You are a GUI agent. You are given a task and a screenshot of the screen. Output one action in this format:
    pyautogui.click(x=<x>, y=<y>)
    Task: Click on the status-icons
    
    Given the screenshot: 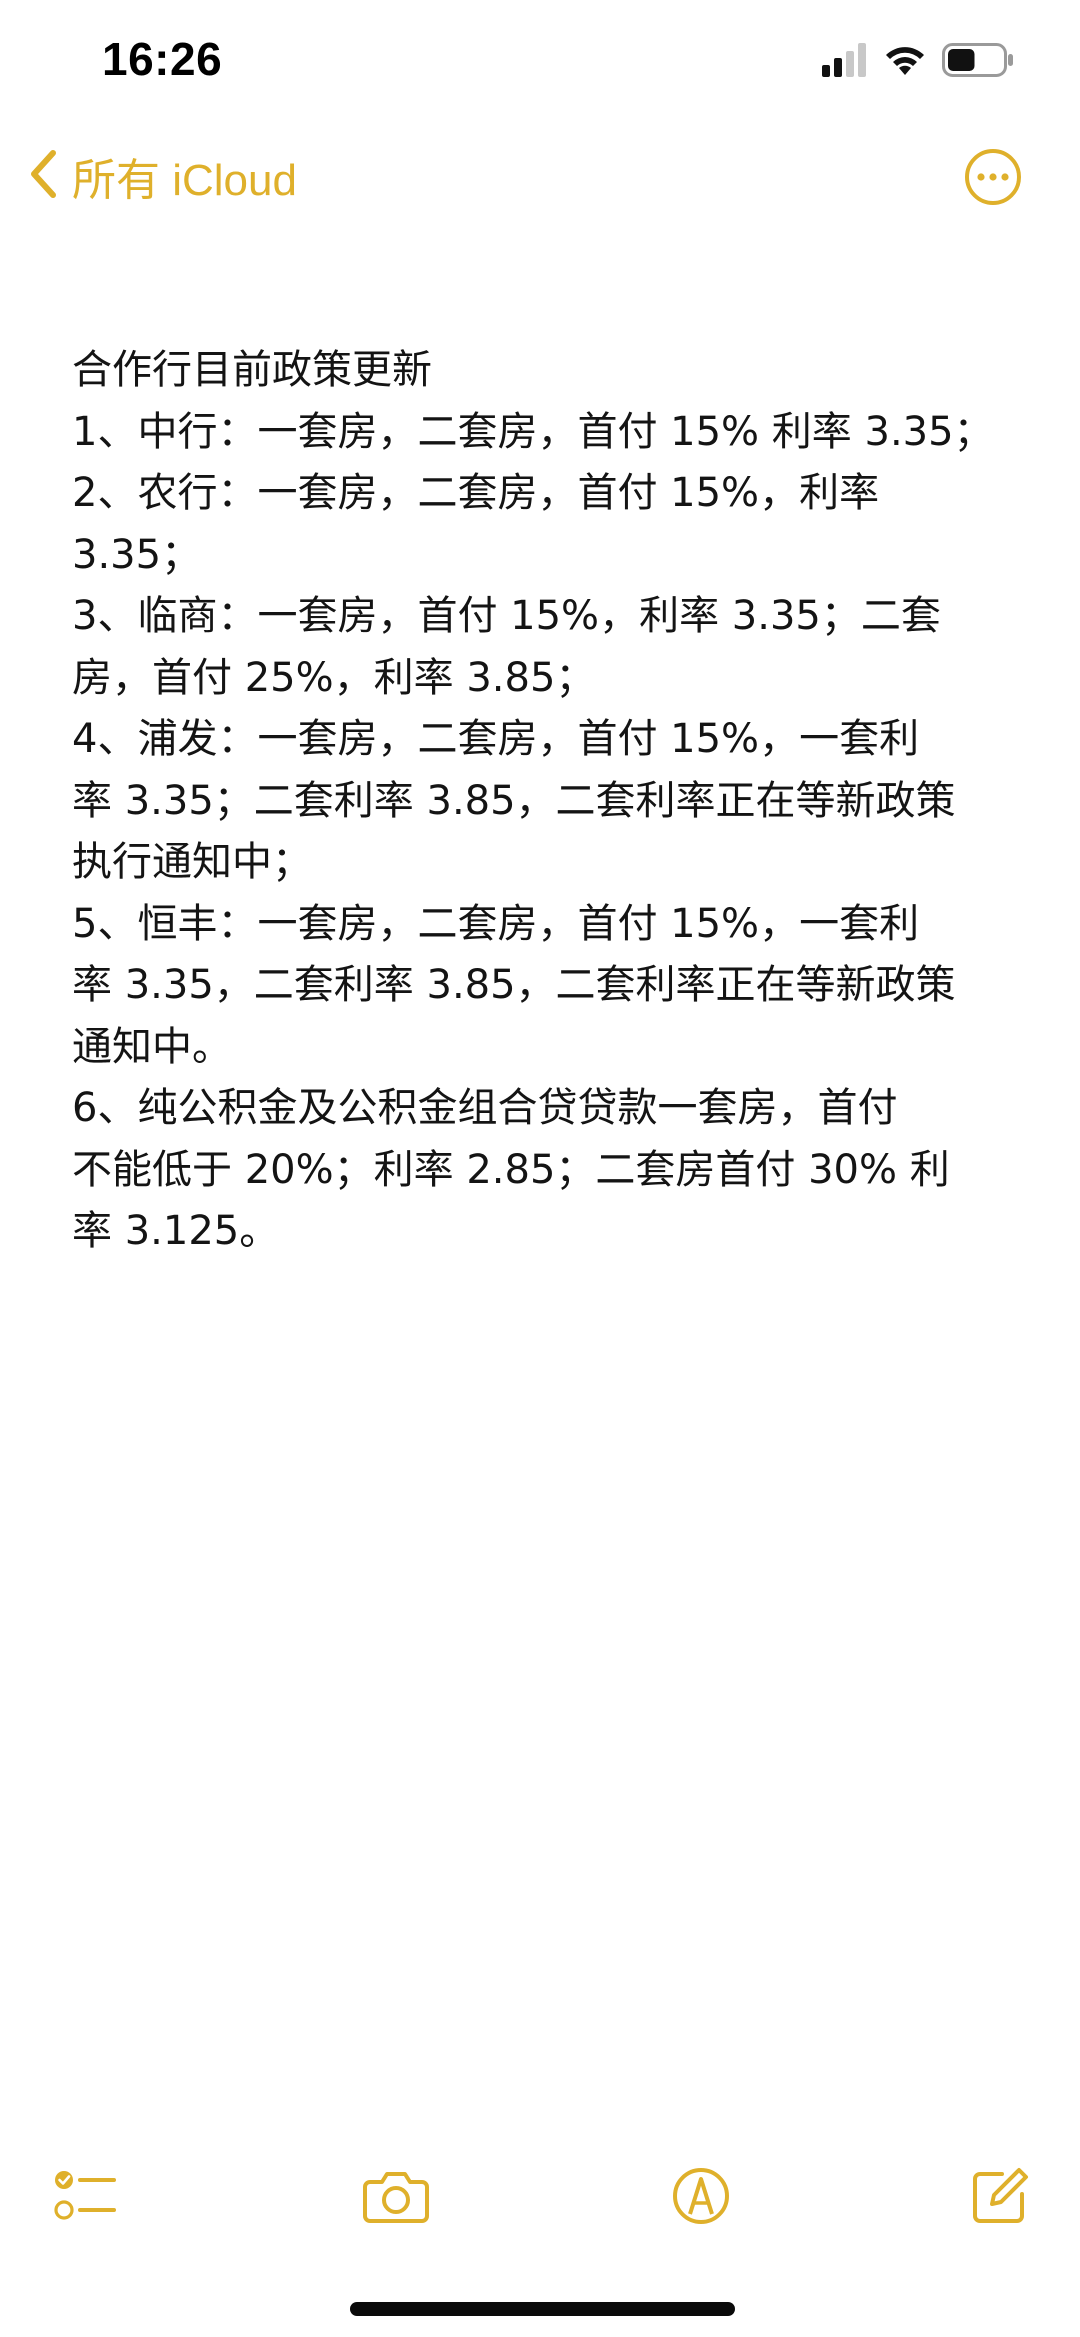 What is the action you would take?
    pyautogui.click(x=918, y=62)
    